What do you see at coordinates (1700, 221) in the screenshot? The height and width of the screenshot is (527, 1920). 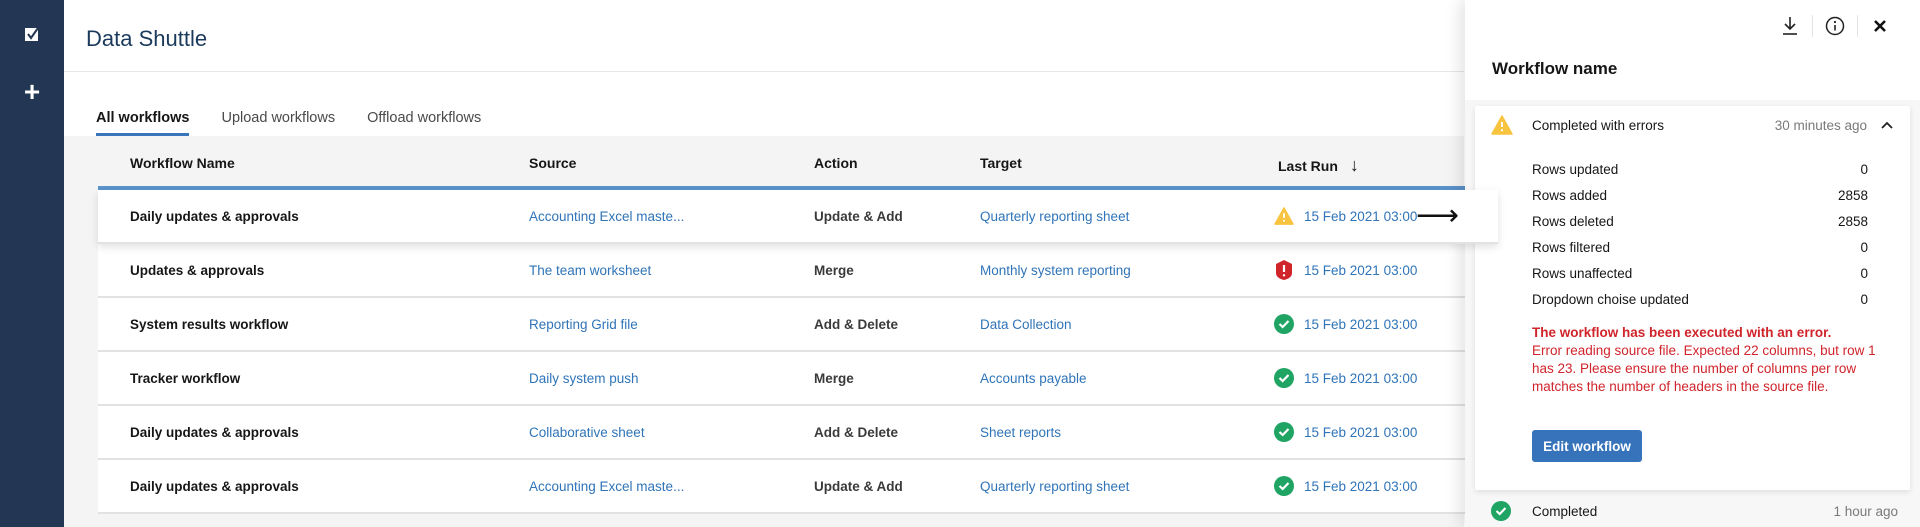 I see `stat-row: Rows deleted 2858` at bounding box center [1700, 221].